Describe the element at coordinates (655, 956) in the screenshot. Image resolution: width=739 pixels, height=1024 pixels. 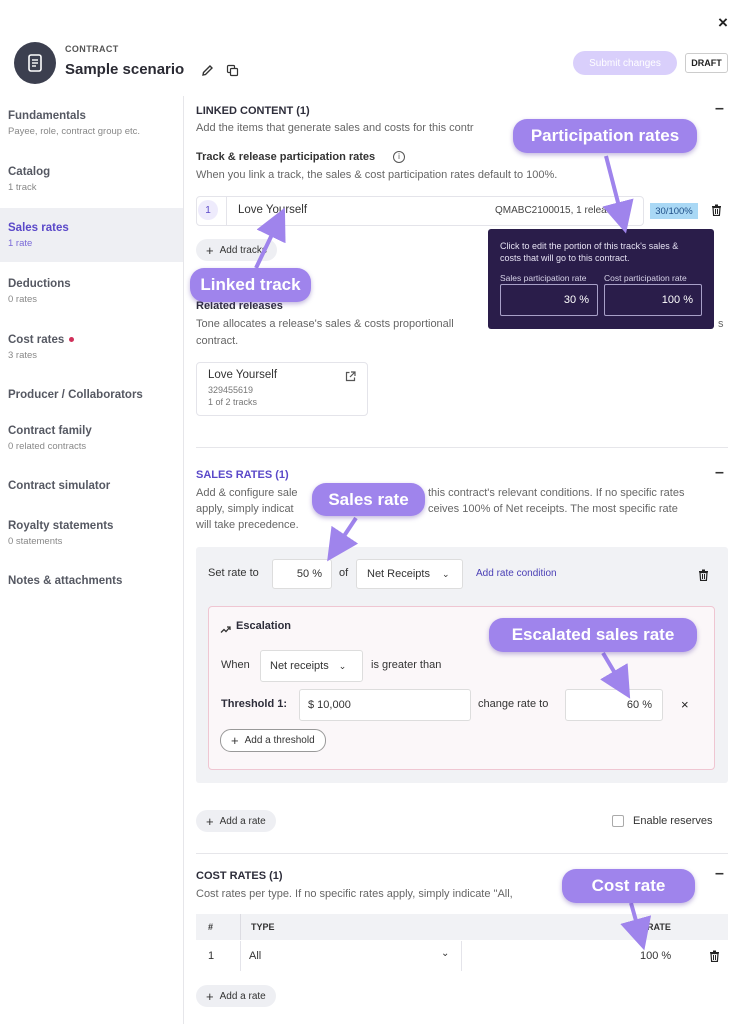
I see `cost-rate-value: 100 %` at that location.